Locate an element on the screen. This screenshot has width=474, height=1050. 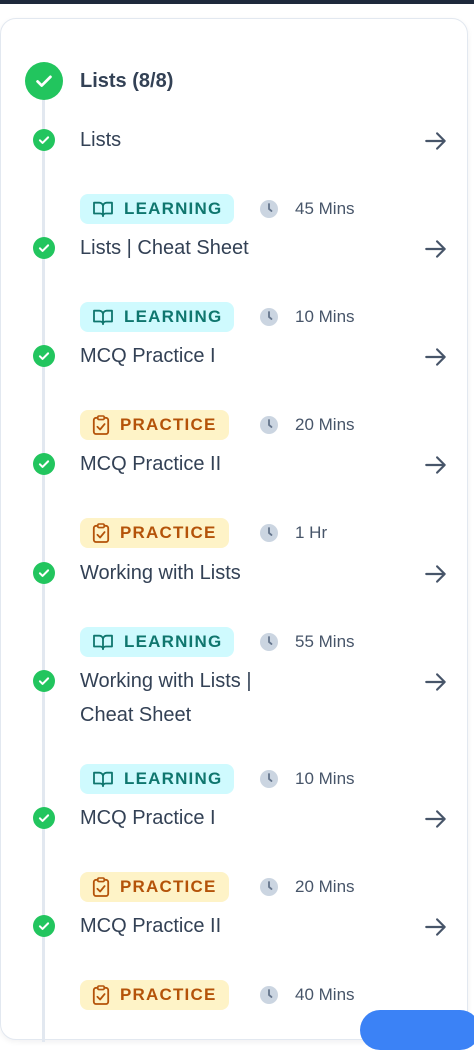
help-button is located at coordinates (417, 1030).